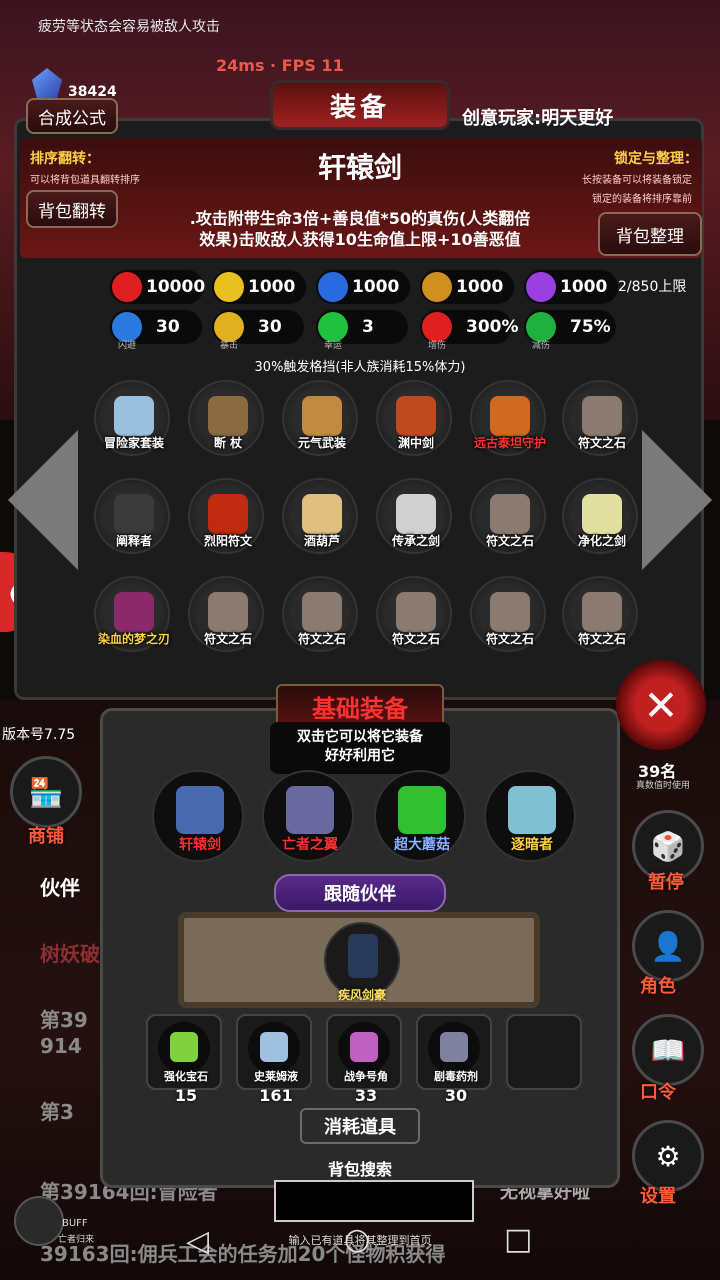 The width and height of the screenshot is (720, 1280). I want to click on consumable-label: 强化宝石, so click(186, 1076).